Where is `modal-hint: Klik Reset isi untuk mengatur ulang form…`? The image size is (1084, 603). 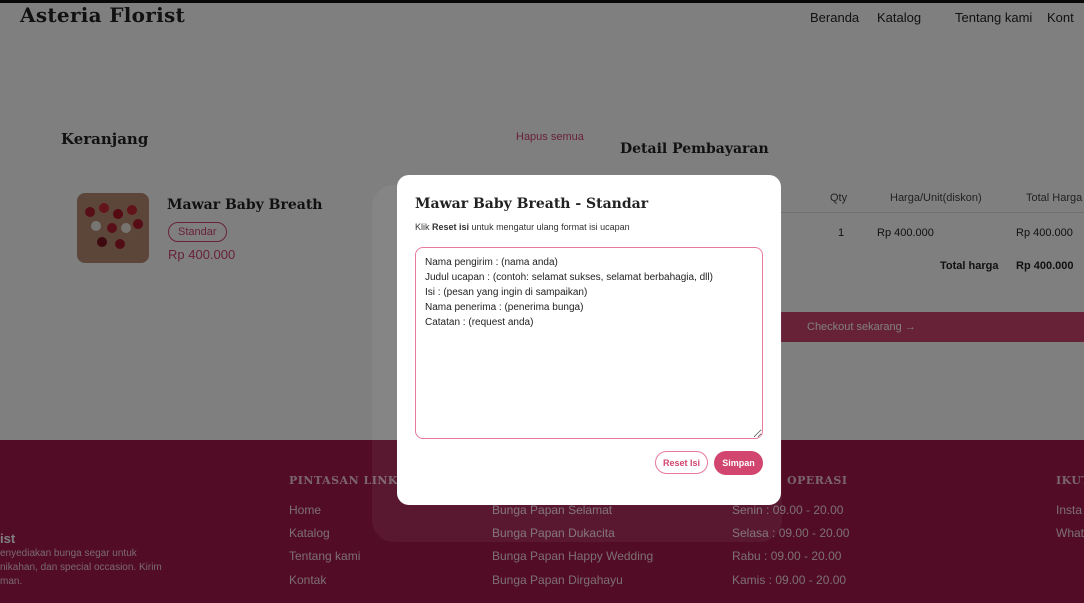 modal-hint: Klik Reset isi untuk mengatur ulang form… is located at coordinates (522, 227).